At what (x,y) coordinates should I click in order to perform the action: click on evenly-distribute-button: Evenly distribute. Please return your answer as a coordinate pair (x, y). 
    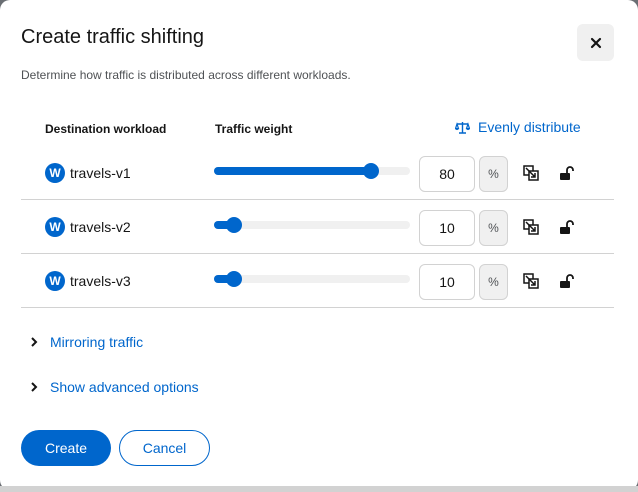
    Looking at the image, I should click on (518, 127).